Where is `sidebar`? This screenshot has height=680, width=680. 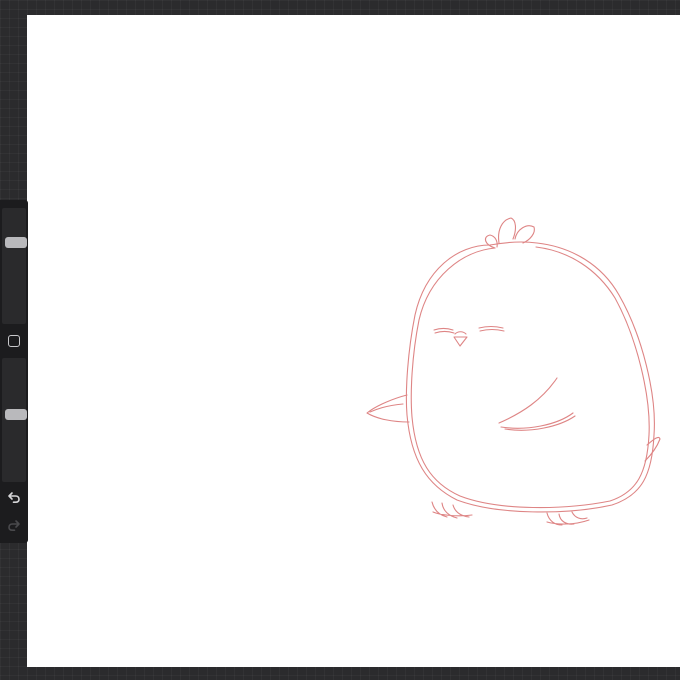 sidebar is located at coordinates (14, 371).